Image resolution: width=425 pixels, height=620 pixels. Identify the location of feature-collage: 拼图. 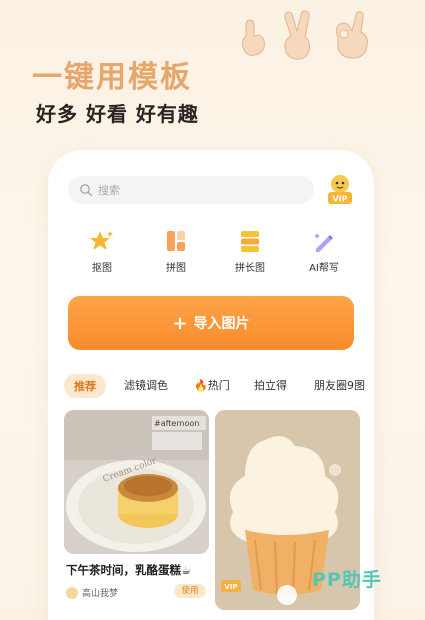
(176, 251).